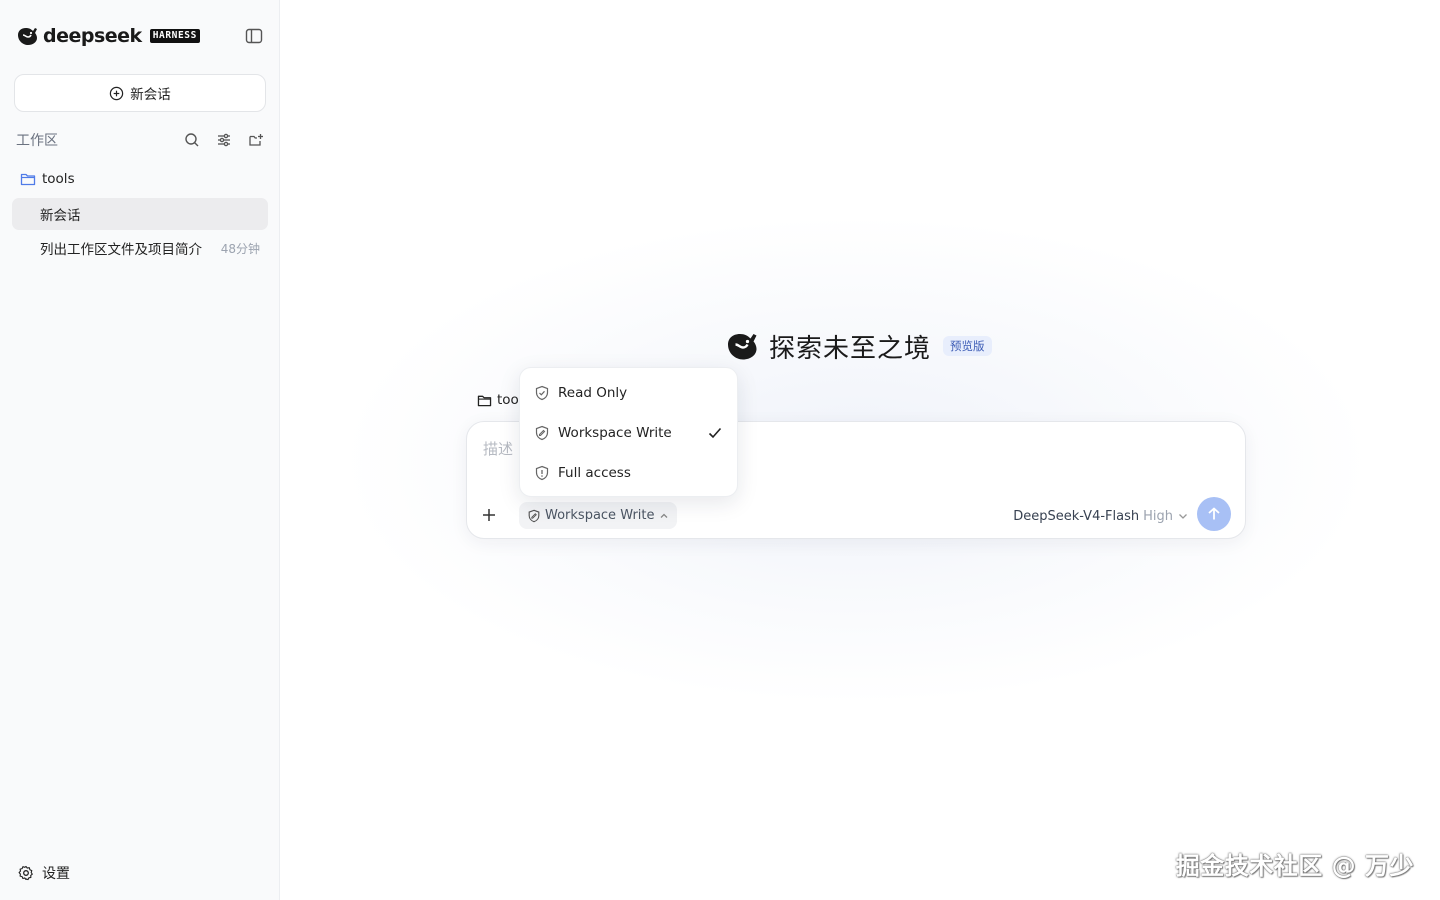 The height and width of the screenshot is (900, 1440). I want to click on permission-mode-selector: Workspace Write, so click(598, 515).